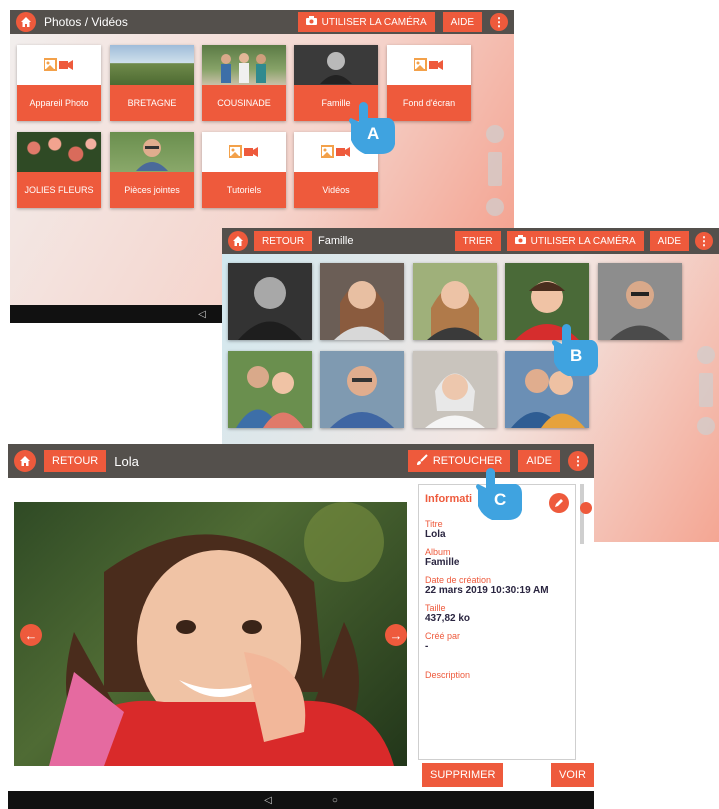  I want to click on album-tile: BRETAGNE, so click(152, 83).